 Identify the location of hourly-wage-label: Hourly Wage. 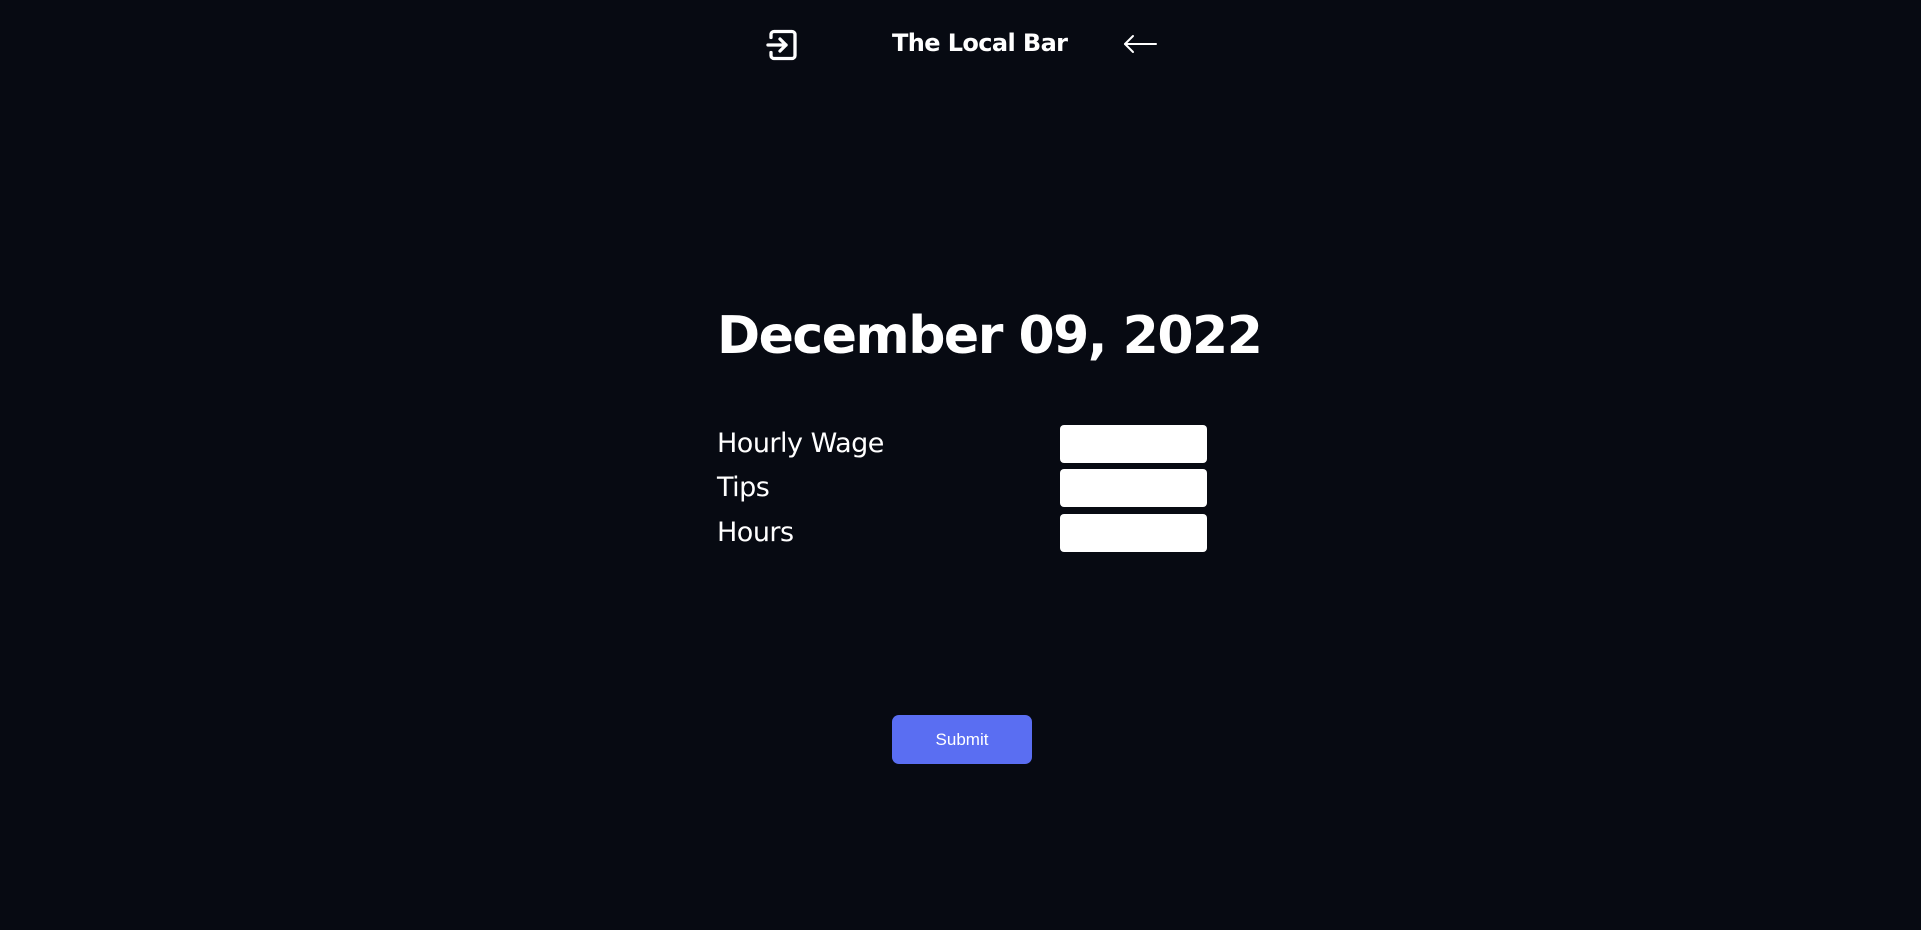
(800, 443).